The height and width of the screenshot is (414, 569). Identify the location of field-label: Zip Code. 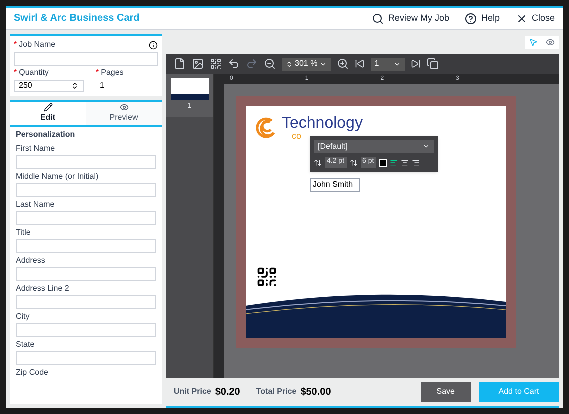
(32, 373).